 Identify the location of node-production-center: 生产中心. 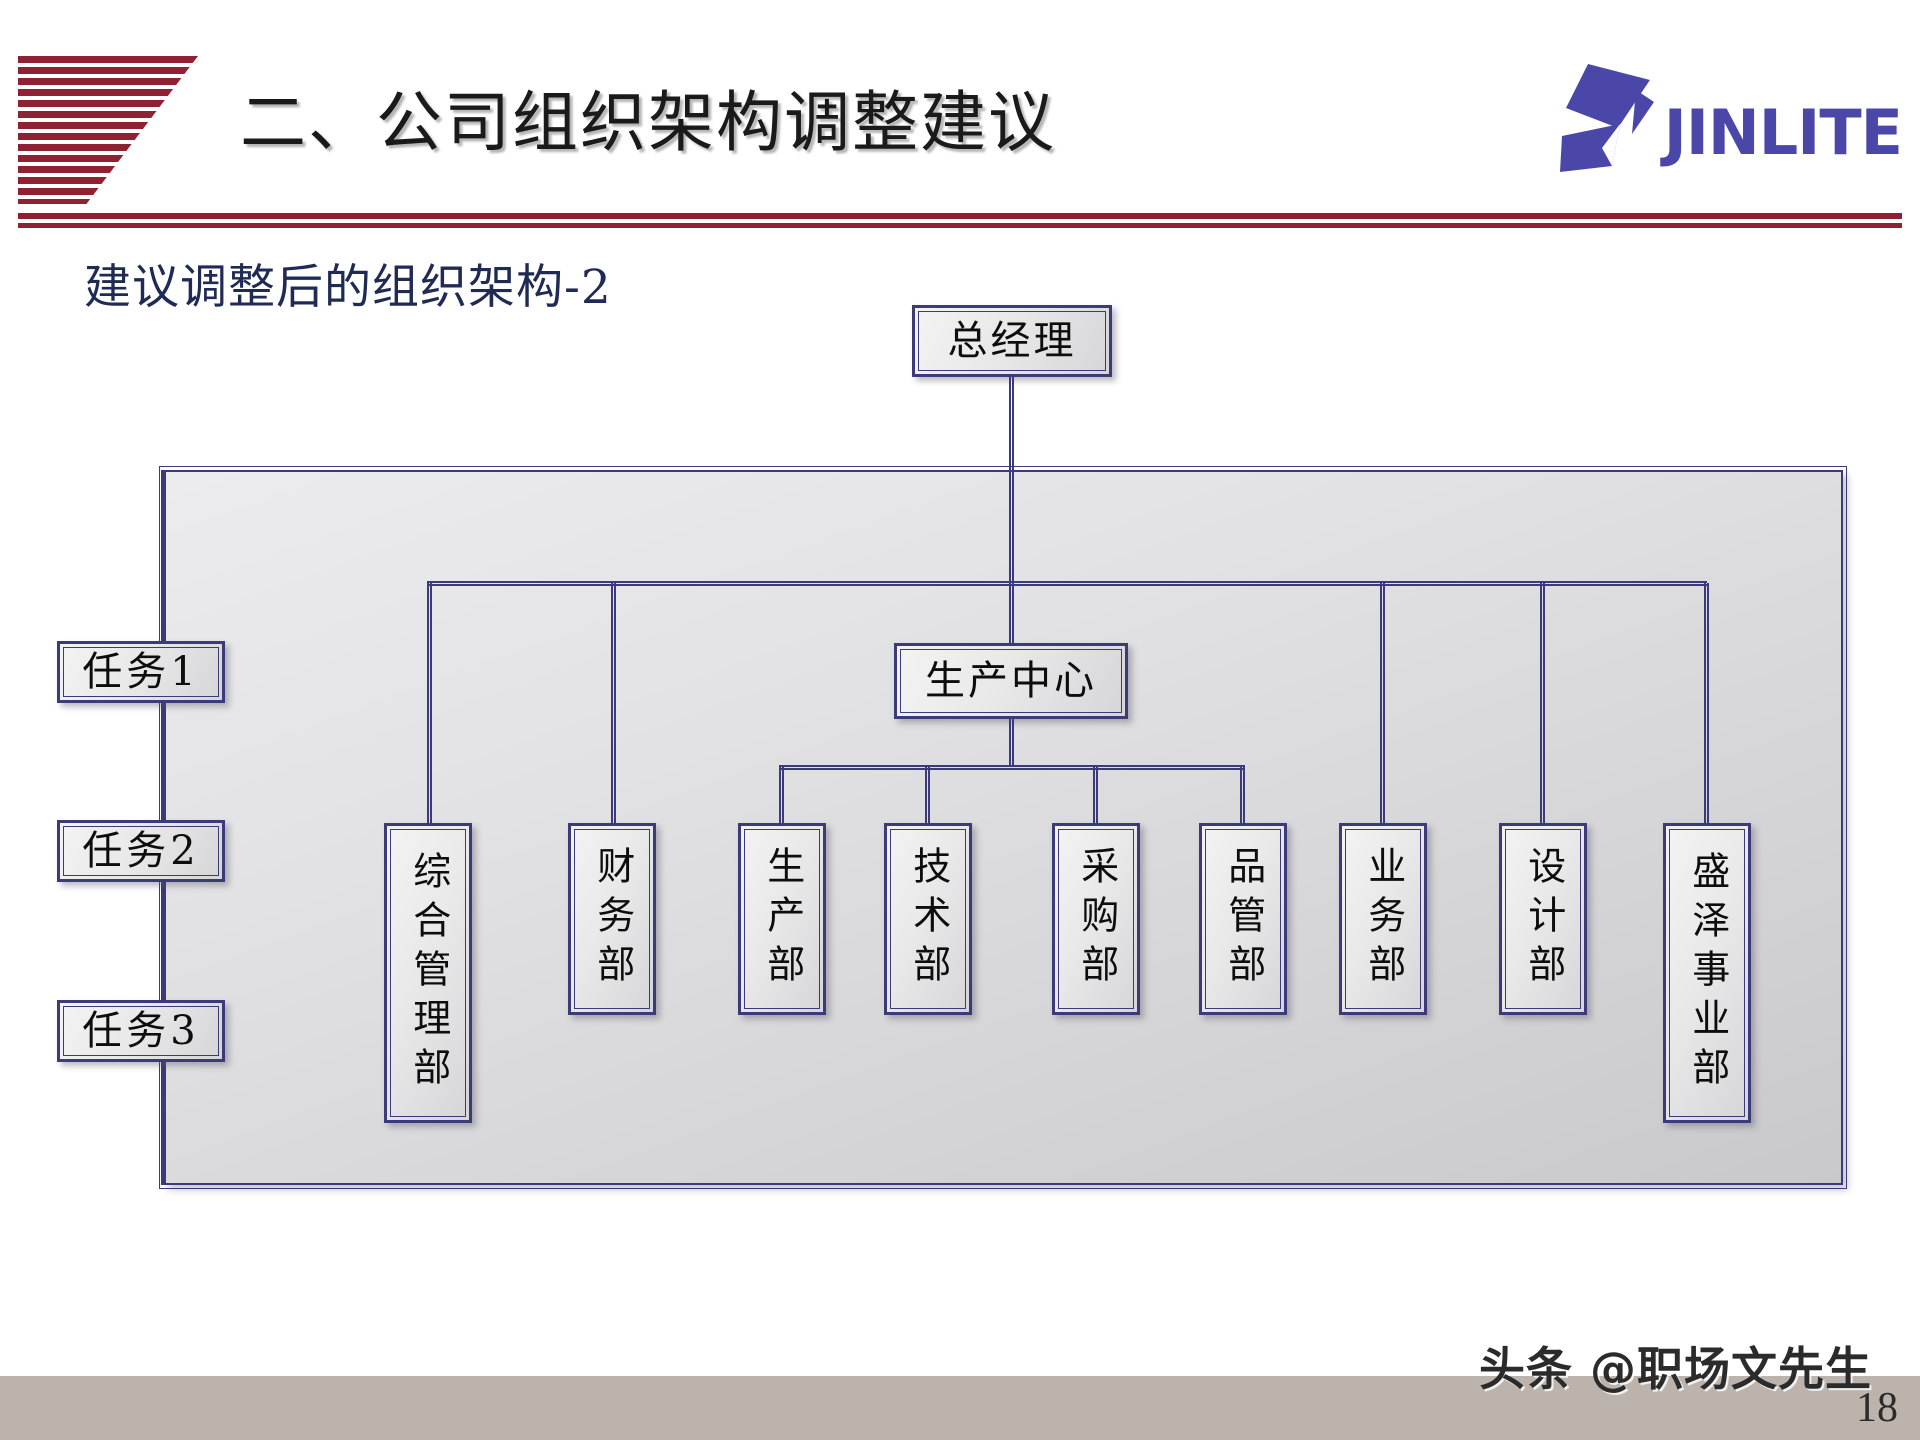
(1011, 681).